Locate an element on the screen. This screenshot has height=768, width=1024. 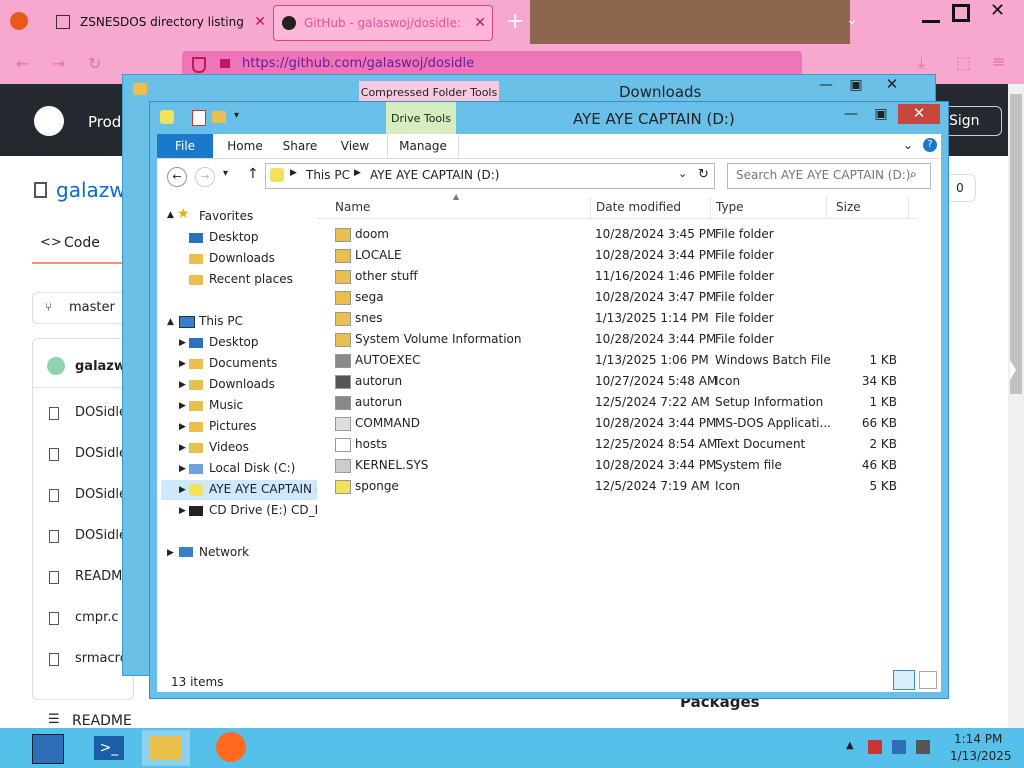
tab-code: Code is located at coordinates (82, 243).